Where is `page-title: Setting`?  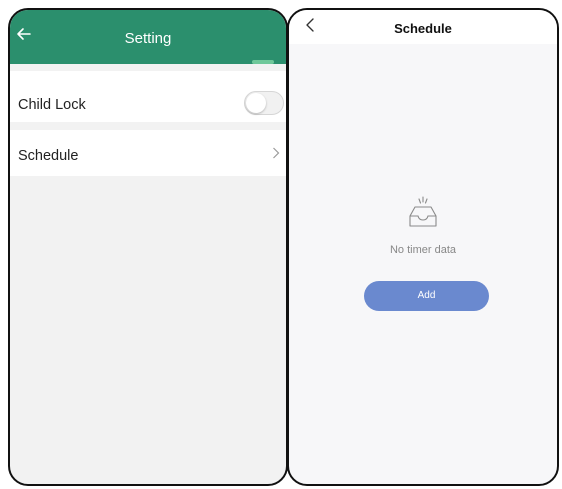 page-title: Setting is located at coordinates (148, 38).